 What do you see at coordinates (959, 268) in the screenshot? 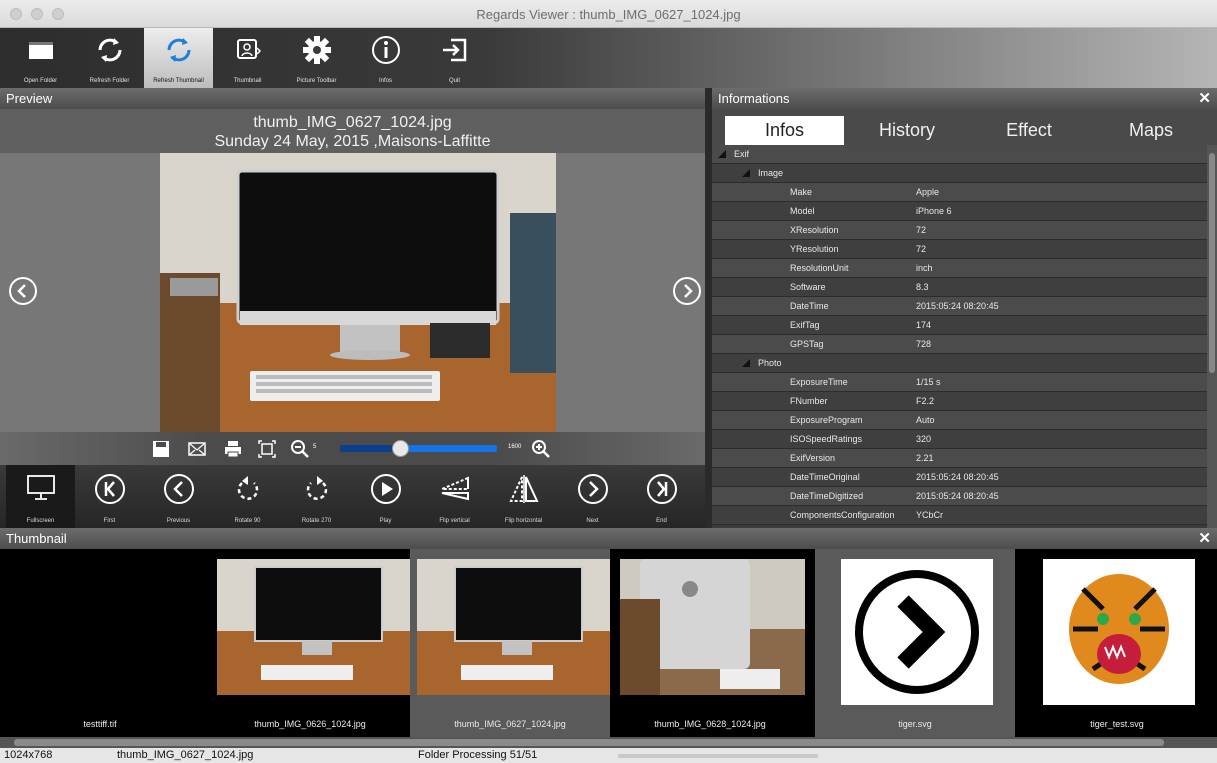
I see `tree-row: ResolutionUnit inch` at bounding box center [959, 268].